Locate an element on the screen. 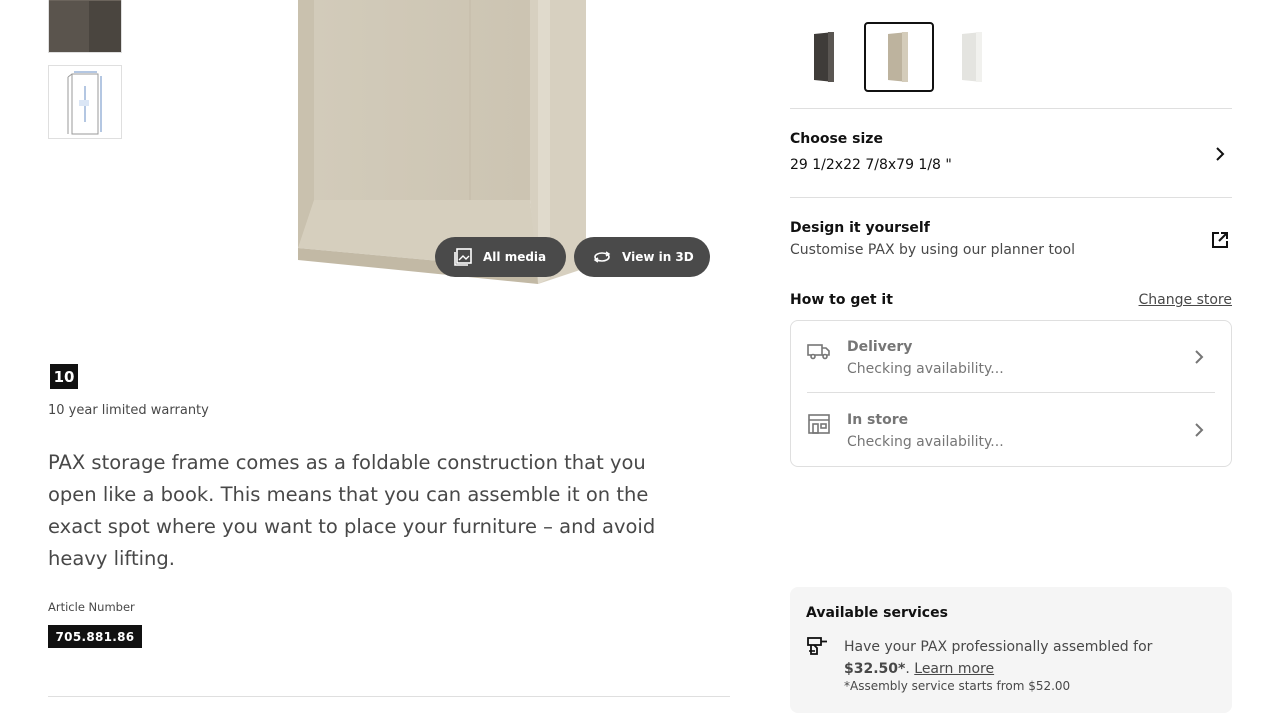 The image size is (1280, 720). in-store-title: In store is located at coordinates (878, 420).